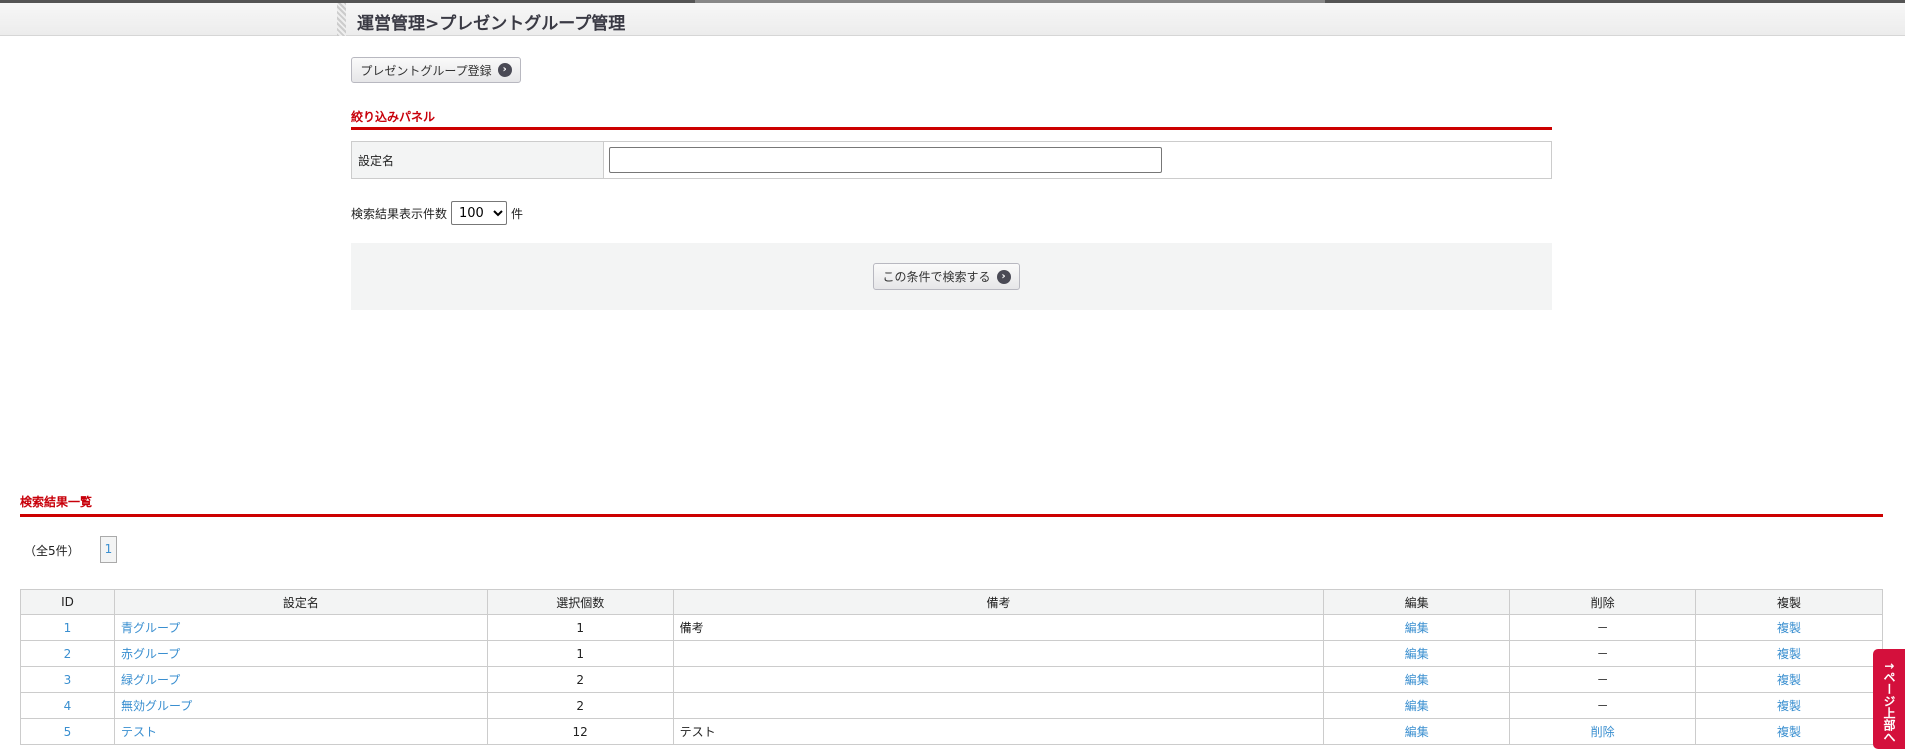 Image resolution: width=1905 pixels, height=752 pixels. I want to click on cell-note: テスト, so click(998, 731).